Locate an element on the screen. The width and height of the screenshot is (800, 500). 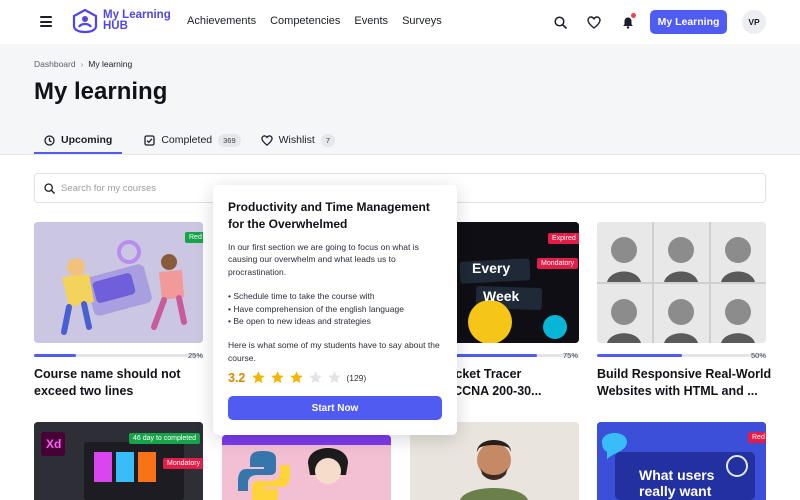
status-badge: Expired is located at coordinates (563, 238).